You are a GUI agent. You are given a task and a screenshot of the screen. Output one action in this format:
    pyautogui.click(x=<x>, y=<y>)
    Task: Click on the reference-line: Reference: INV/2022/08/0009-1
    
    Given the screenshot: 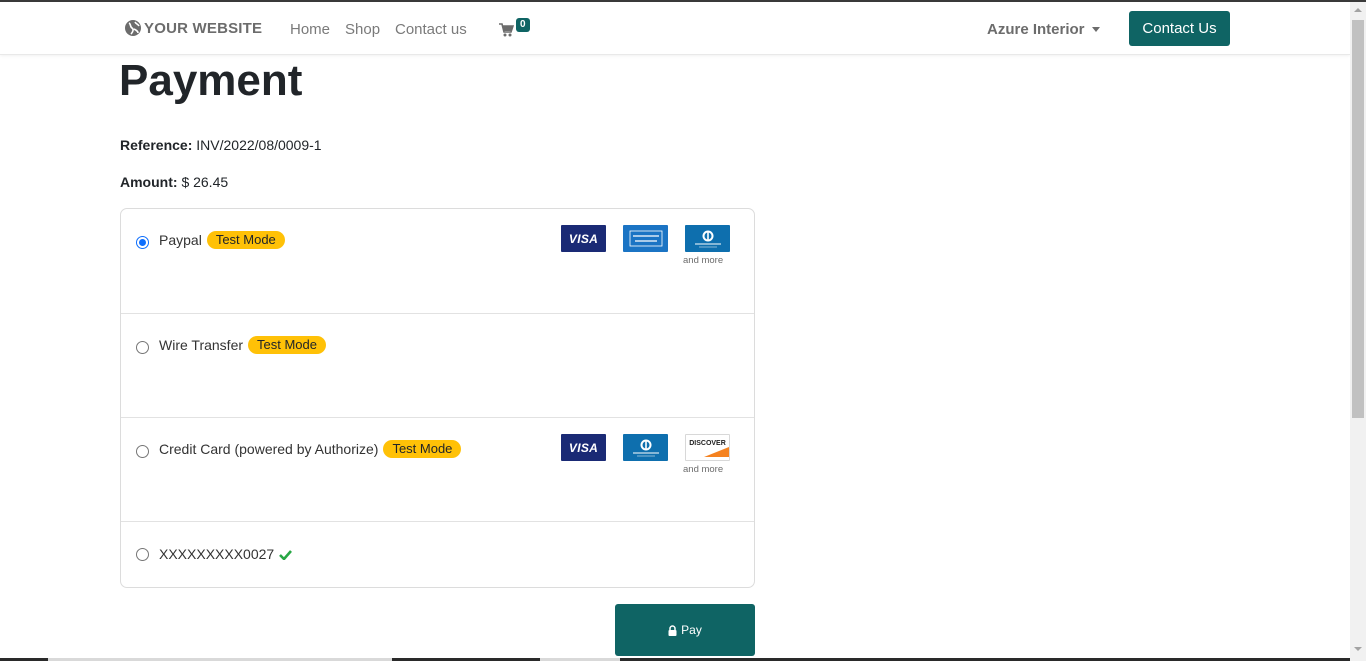 What is the action you would take?
    pyautogui.click(x=221, y=145)
    